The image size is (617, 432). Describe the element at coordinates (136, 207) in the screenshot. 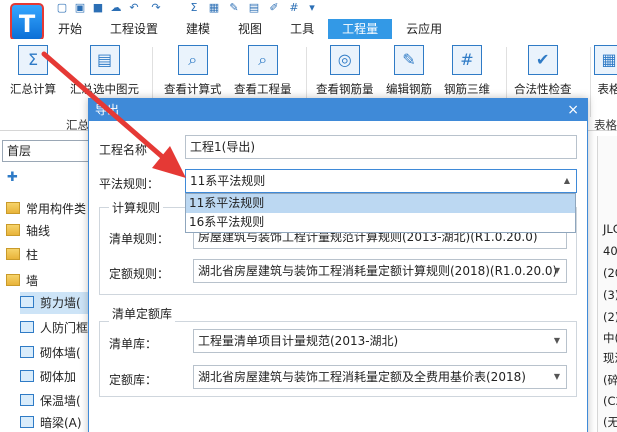

I see `calc-rule-group-title: 计算规则` at that location.